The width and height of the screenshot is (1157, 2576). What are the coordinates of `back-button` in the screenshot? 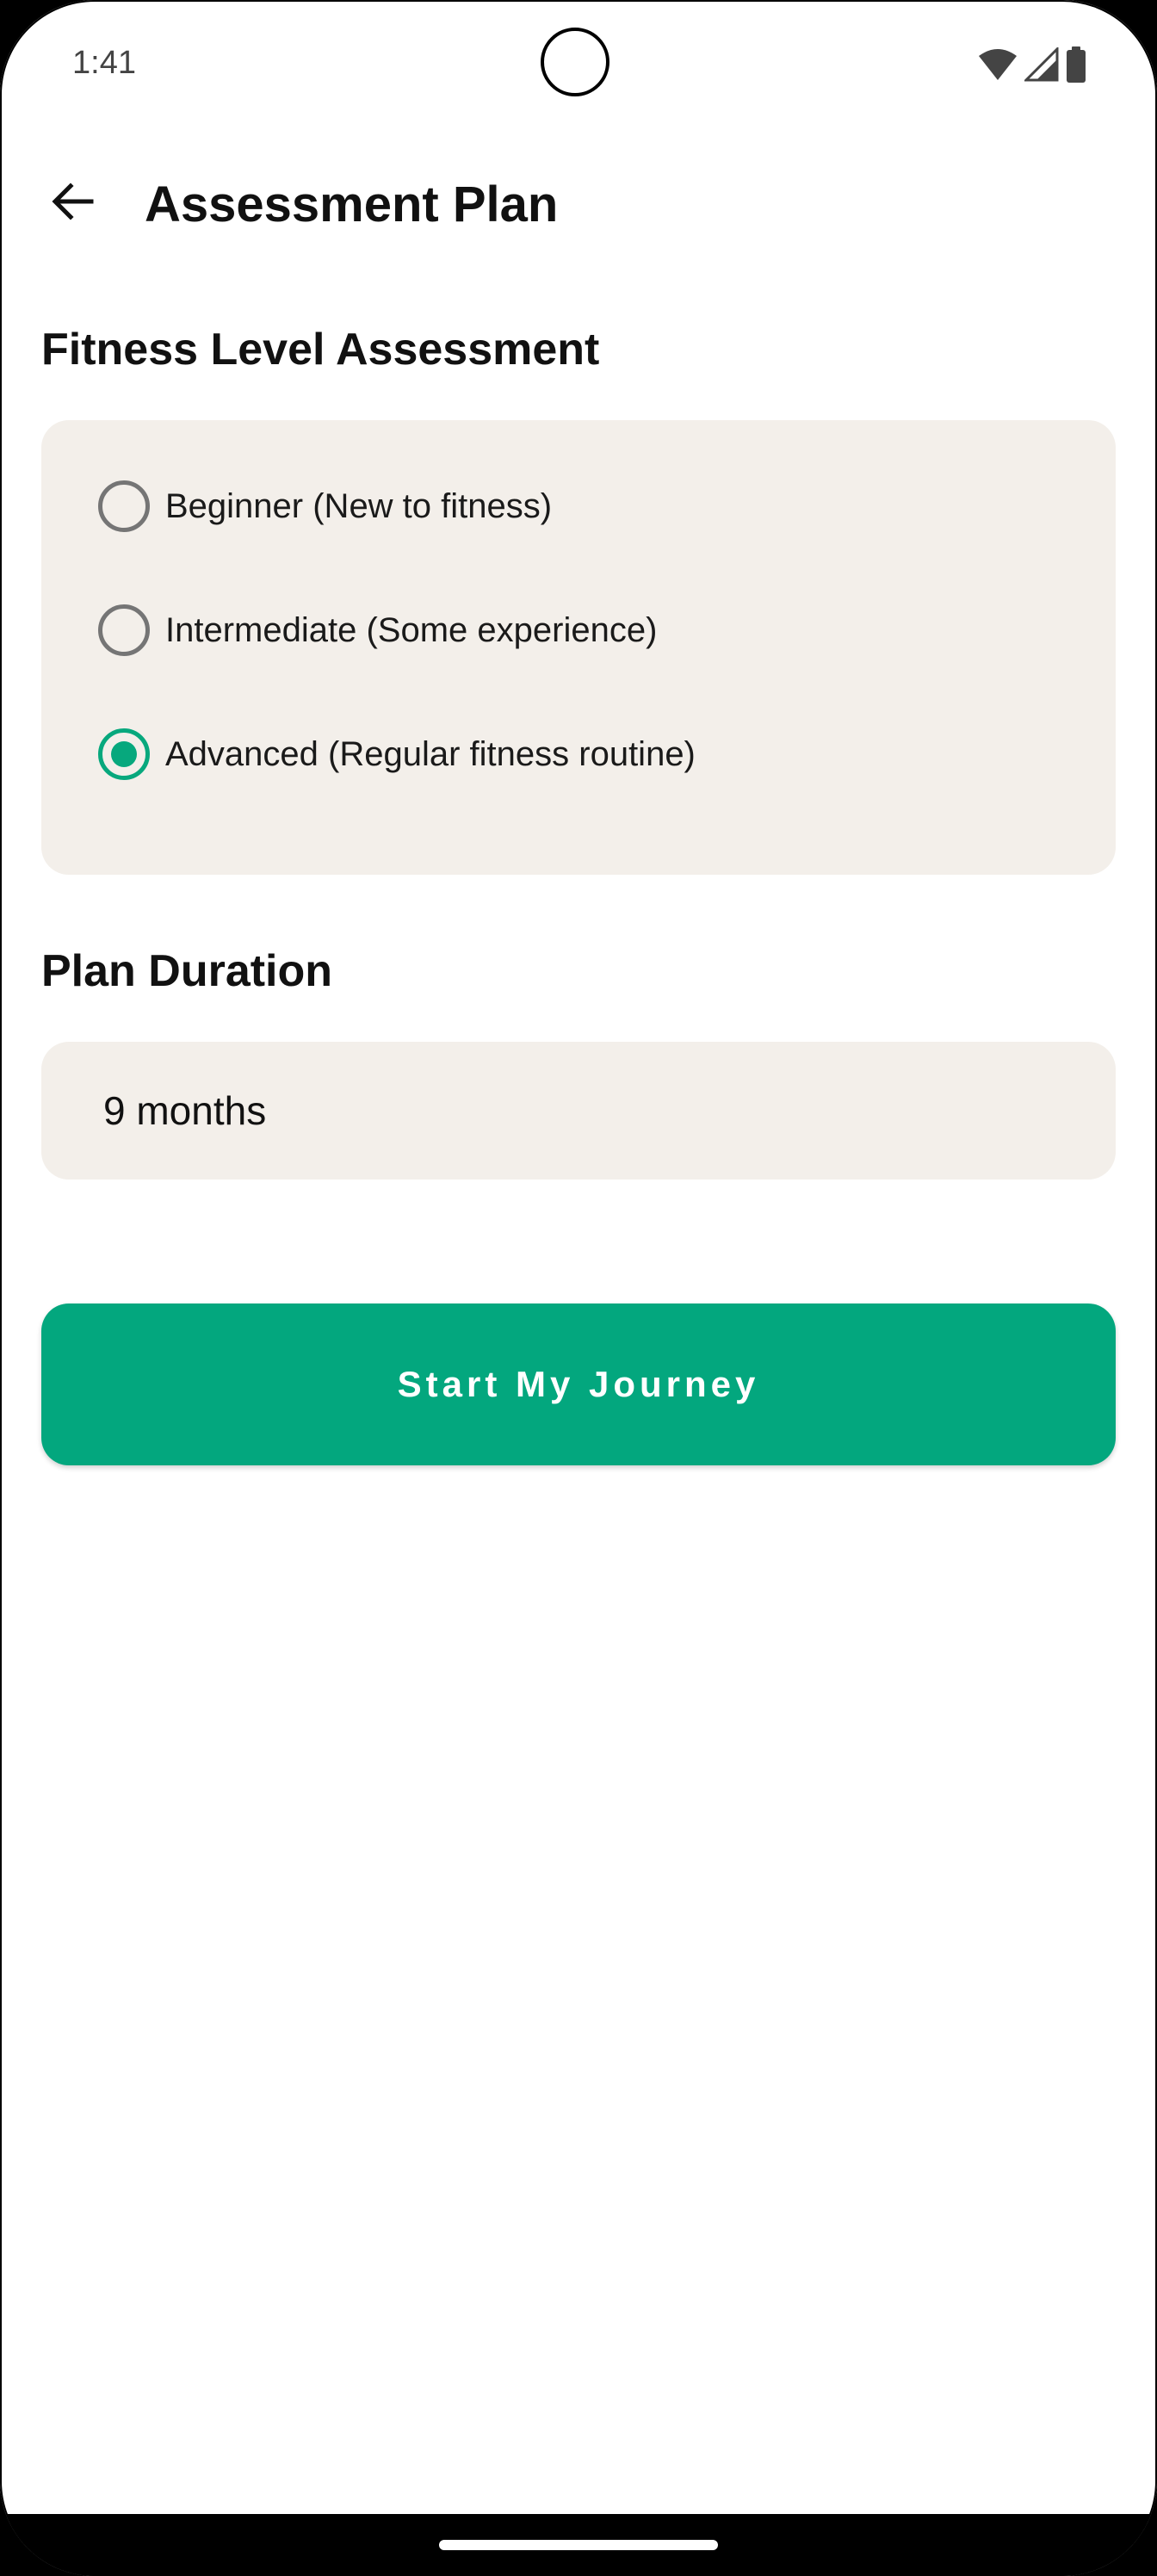 It's located at (72, 204).